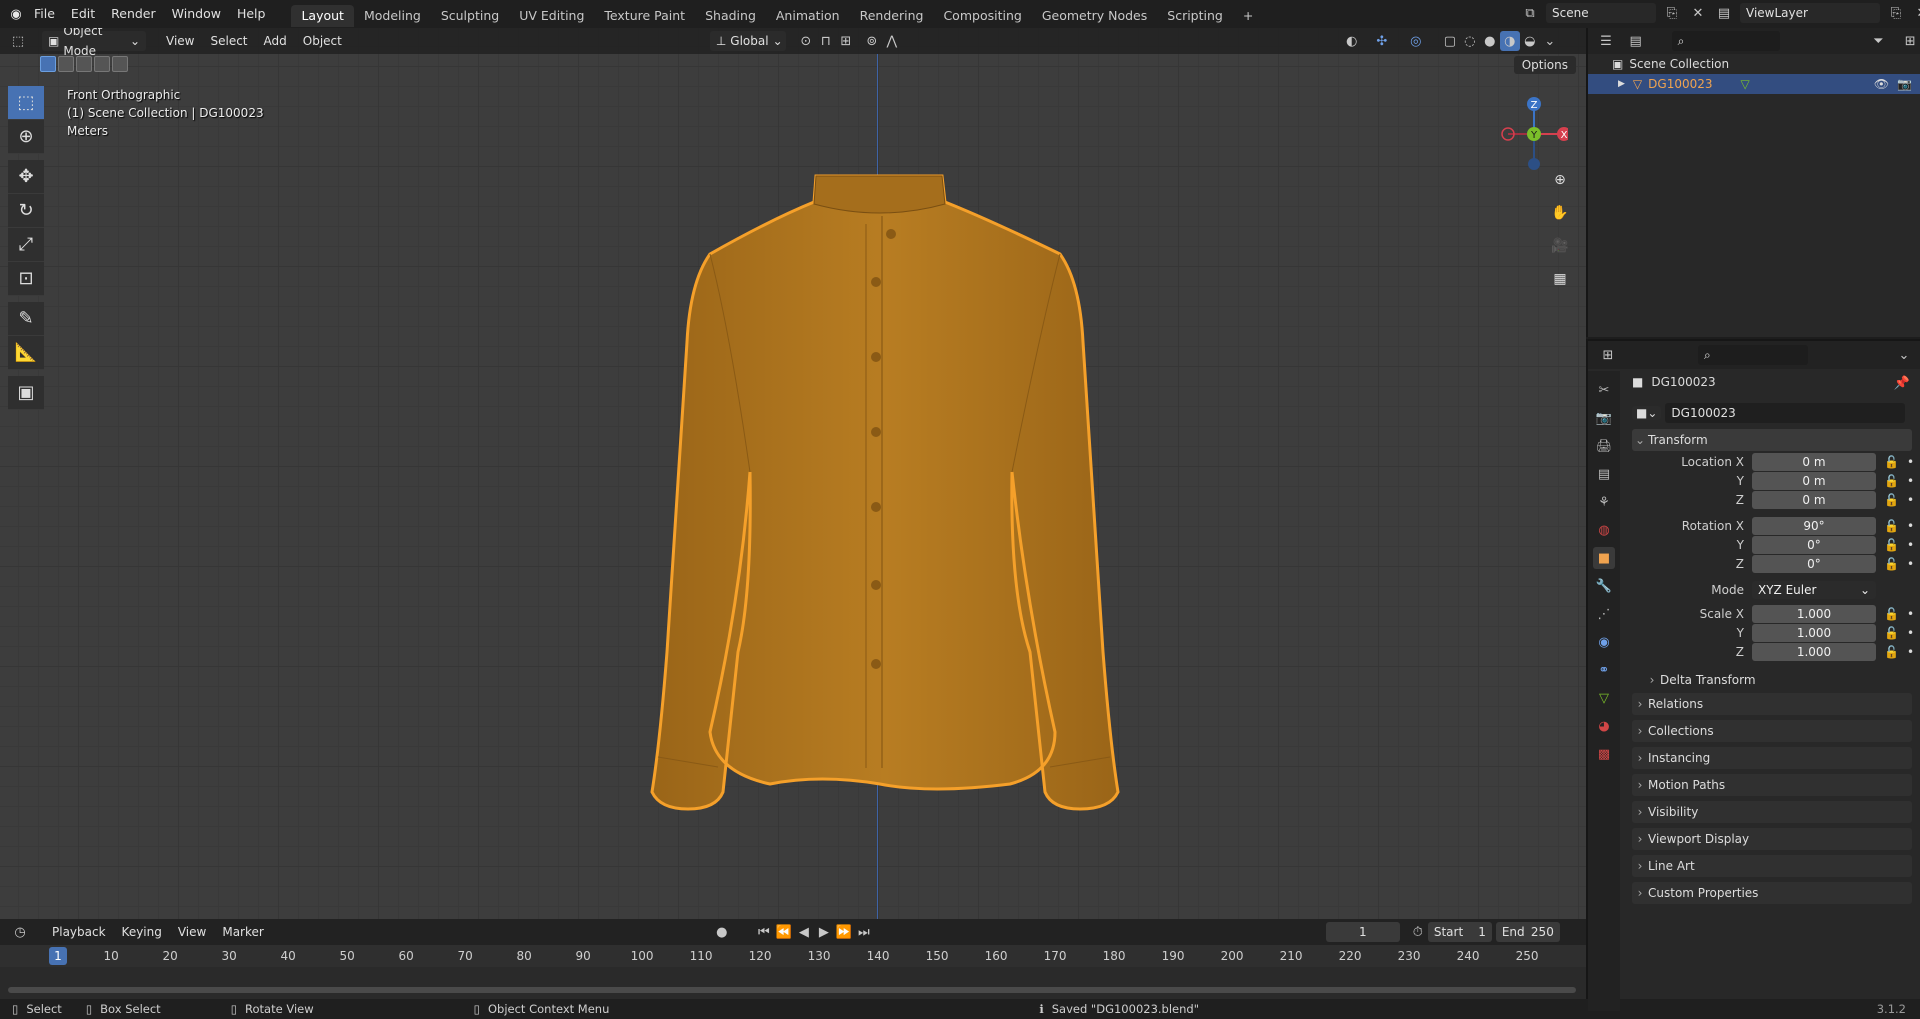  What do you see at coordinates (1604, 726) in the screenshot?
I see `material-tab-icon: ◕` at bounding box center [1604, 726].